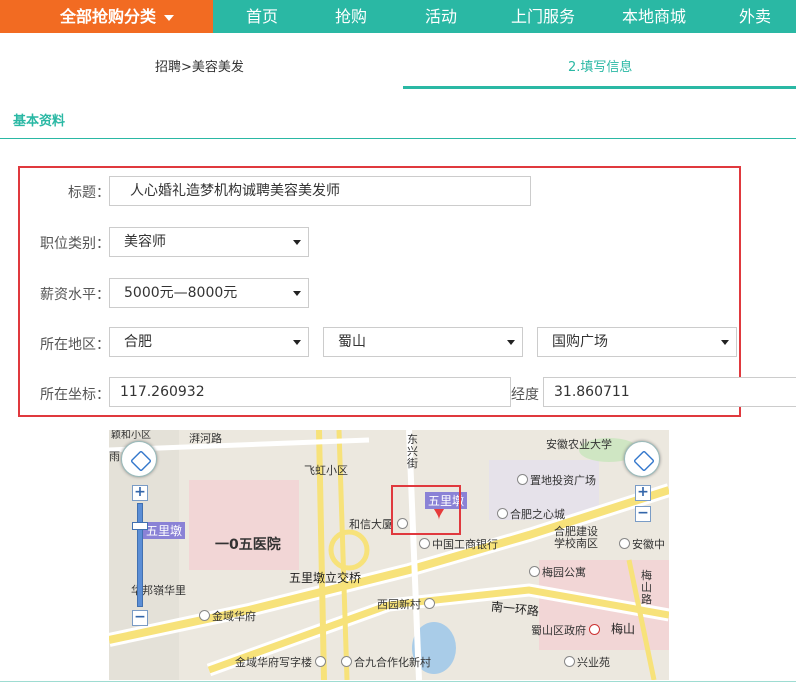  I want to click on salary-value: 5000元—8000元, so click(181, 293).